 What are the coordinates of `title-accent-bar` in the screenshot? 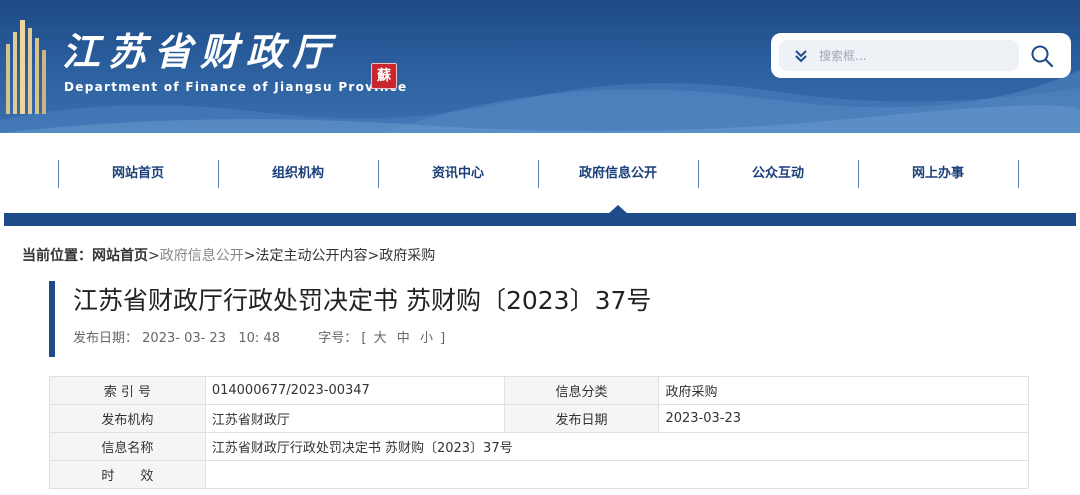 It's located at (52, 319).